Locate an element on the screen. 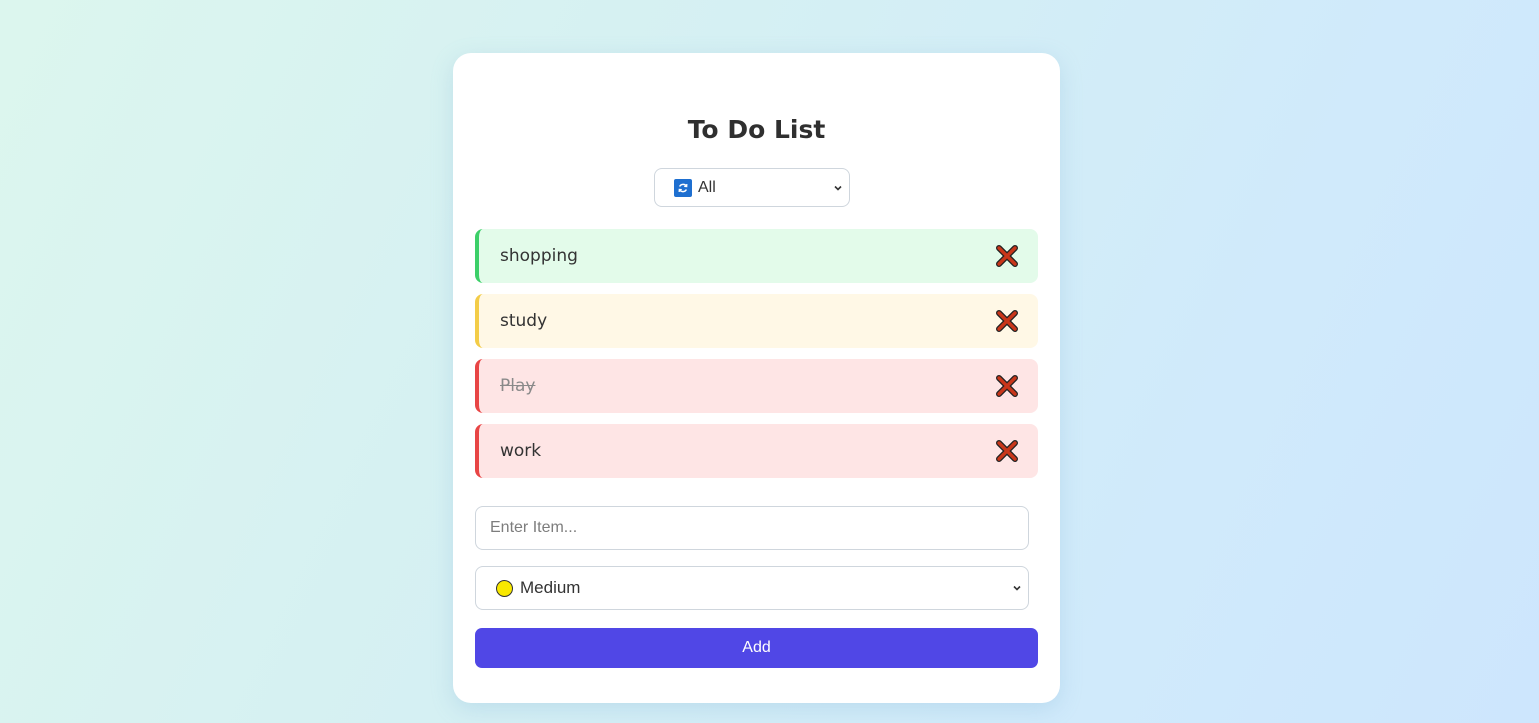 This screenshot has height=723, width=1539. priority-select-value: Medium is located at coordinates (550, 587).